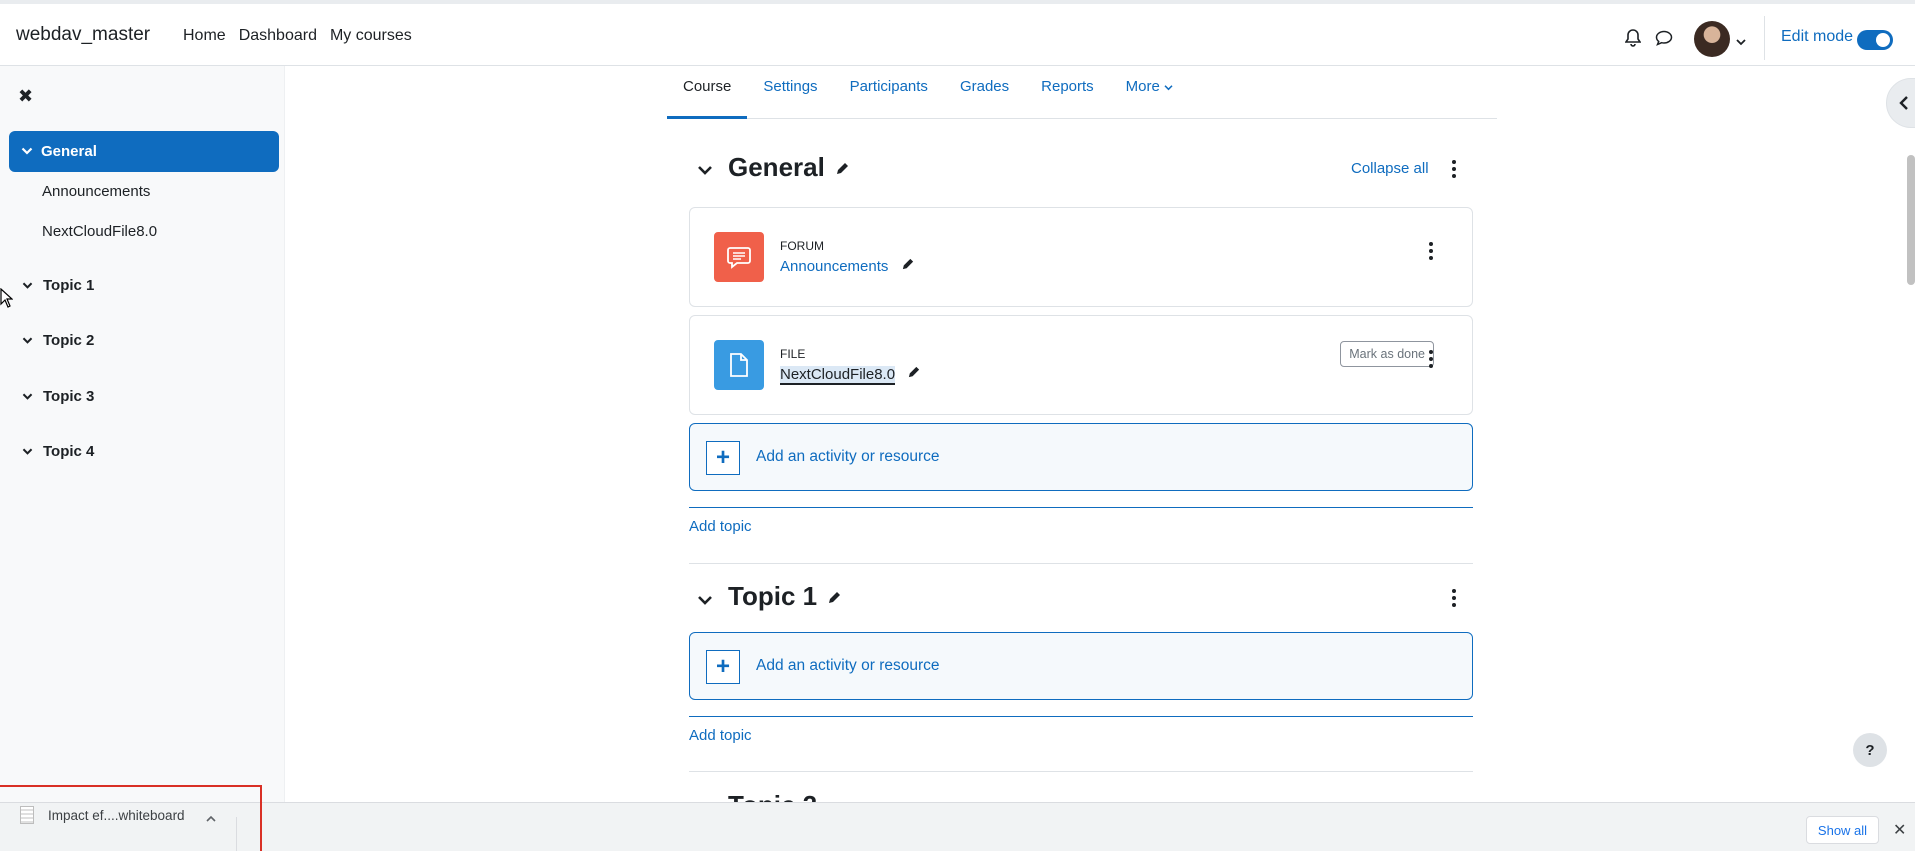  I want to click on course-index-section-topic-2: Topic 2, so click(58, 340).